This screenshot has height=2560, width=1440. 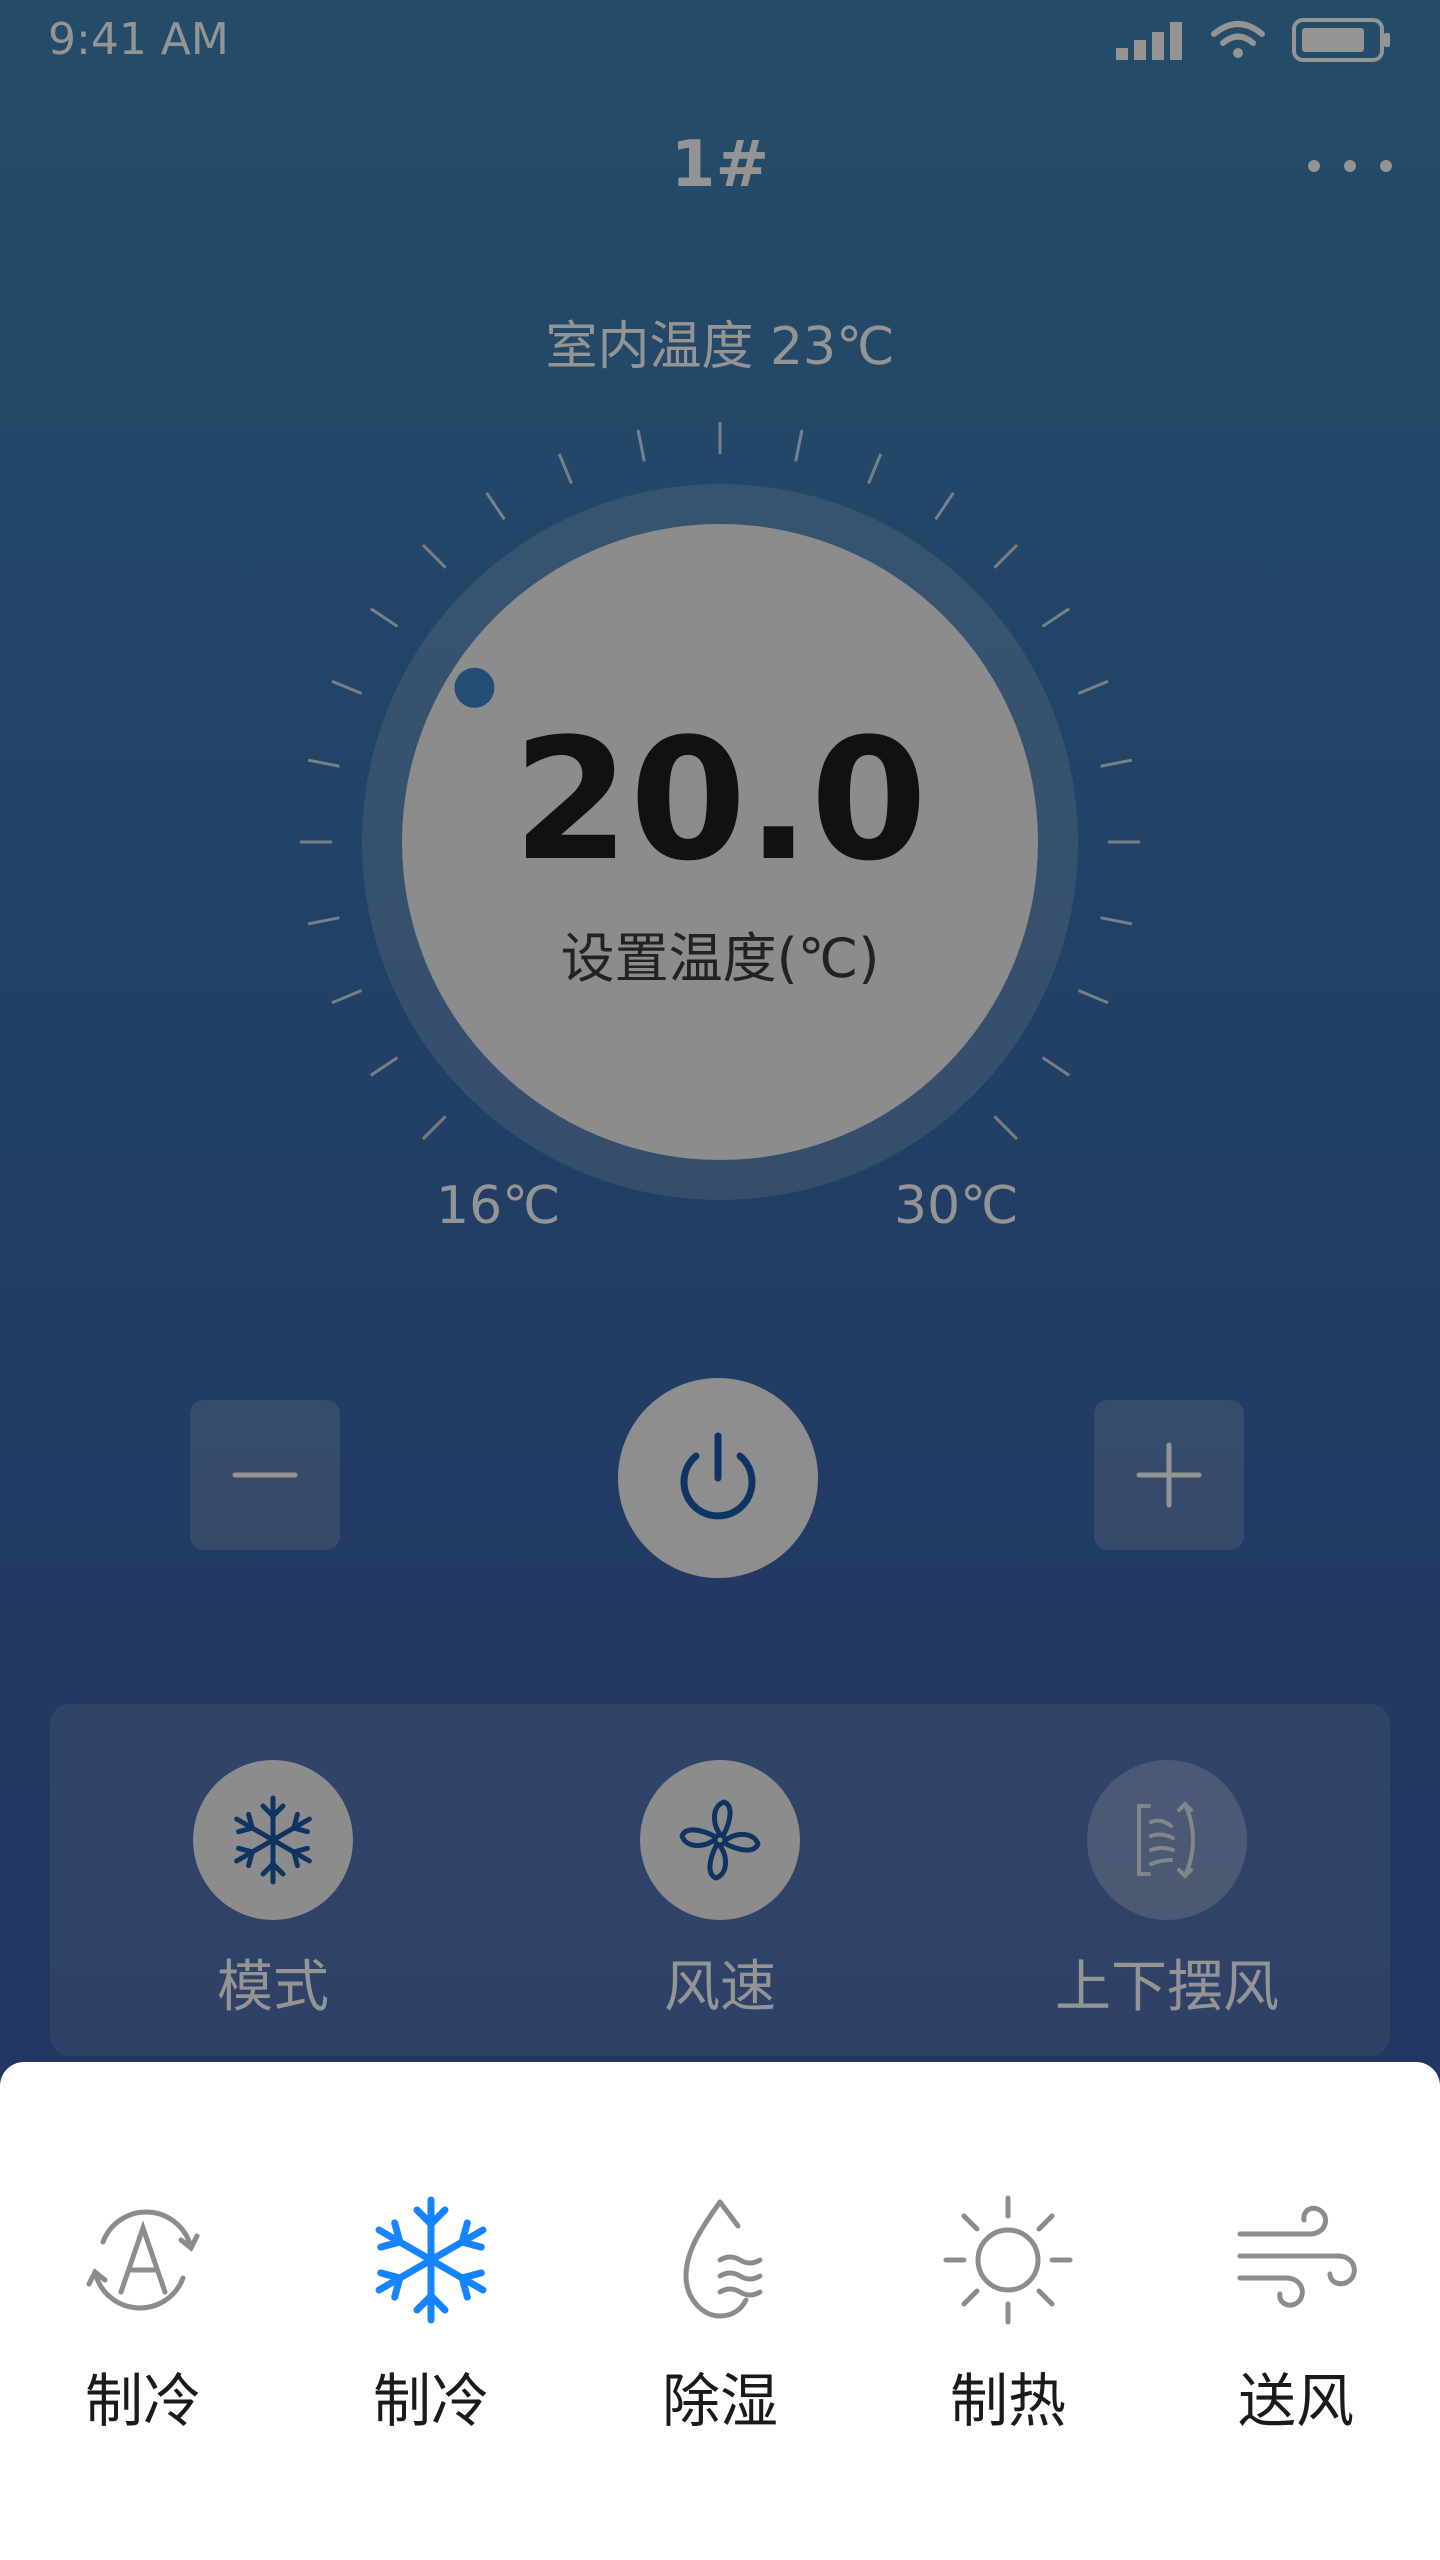 What do you see at coordinates (719, 2401) in the screenshot?
I see `mode-option-label: 除湿` at bounding box center [719, 2401].